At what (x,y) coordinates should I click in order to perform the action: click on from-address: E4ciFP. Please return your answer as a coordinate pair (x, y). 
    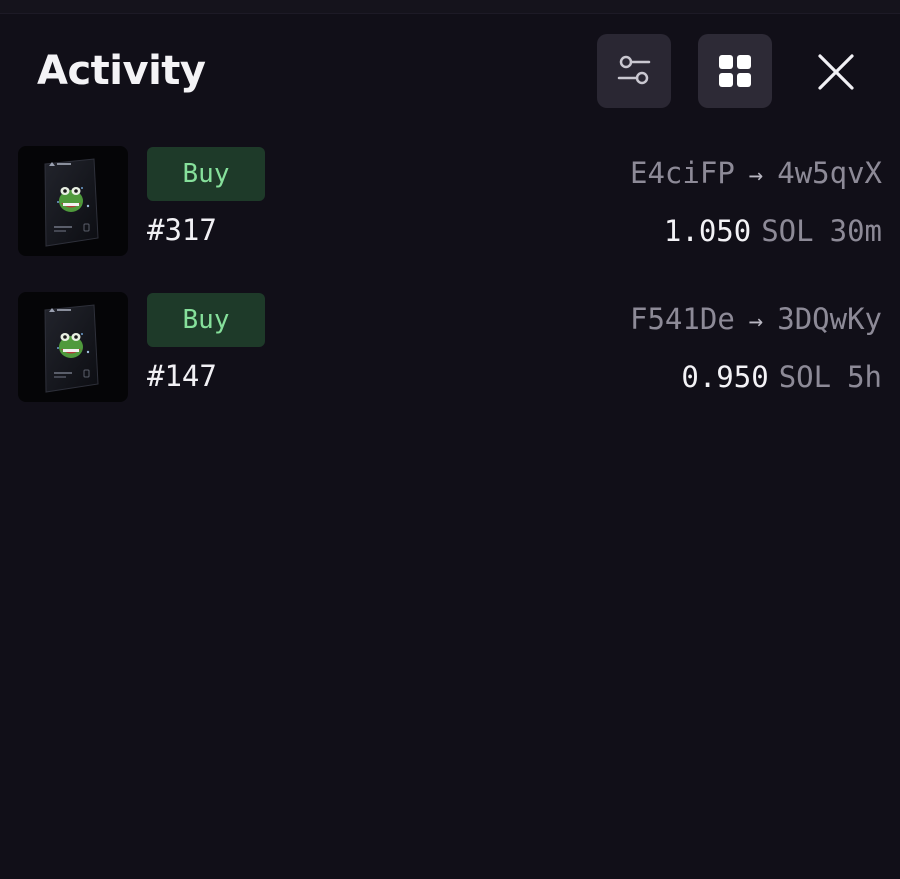
    Looking at the image, I should click on (682, 173).